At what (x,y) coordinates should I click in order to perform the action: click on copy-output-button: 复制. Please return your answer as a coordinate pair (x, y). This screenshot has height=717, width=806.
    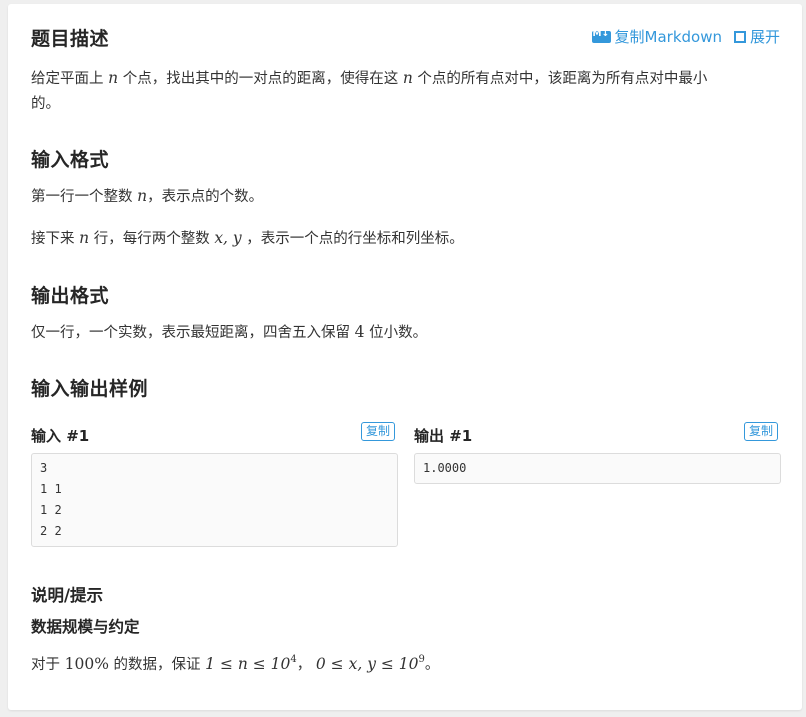
    Looking at the image, I should click on (761, 431).